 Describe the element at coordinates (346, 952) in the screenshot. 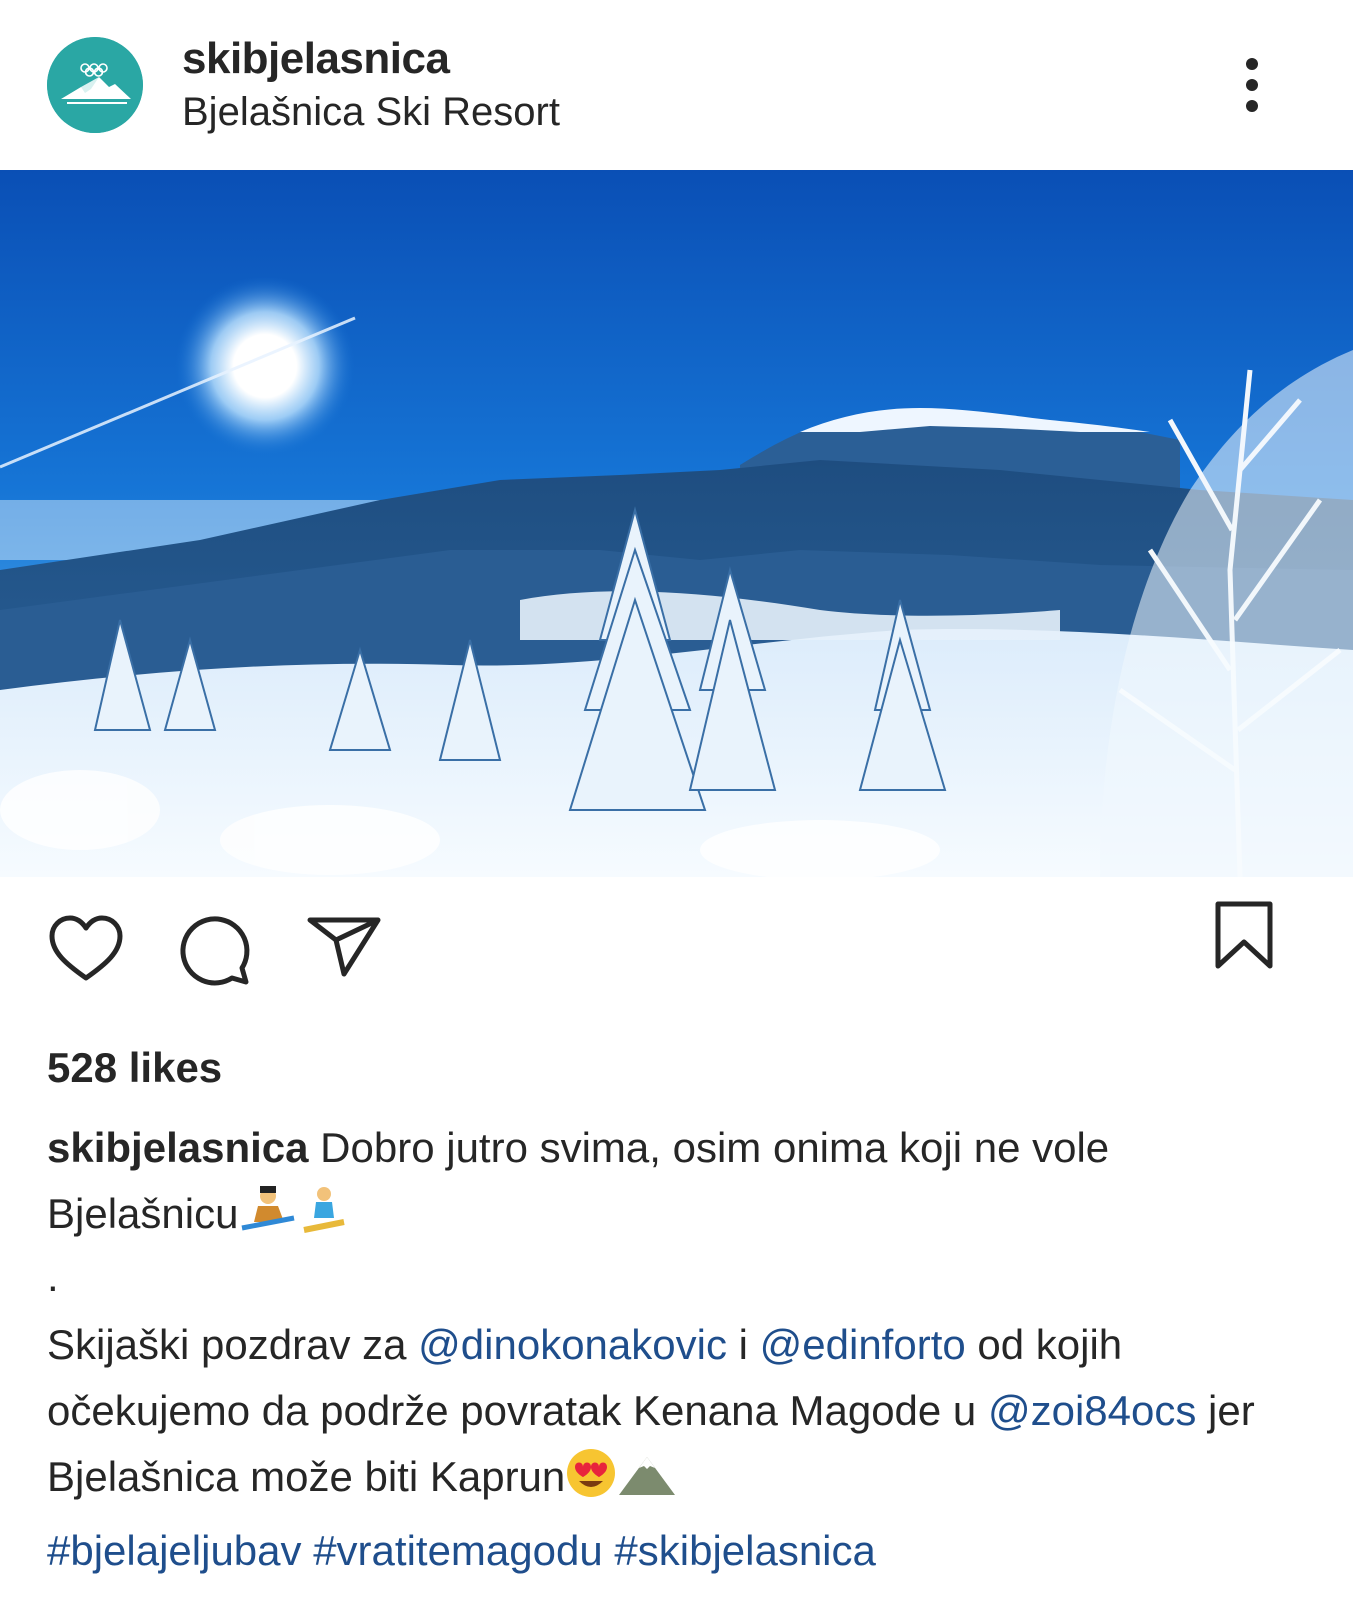

I see `send-icon` at that location.